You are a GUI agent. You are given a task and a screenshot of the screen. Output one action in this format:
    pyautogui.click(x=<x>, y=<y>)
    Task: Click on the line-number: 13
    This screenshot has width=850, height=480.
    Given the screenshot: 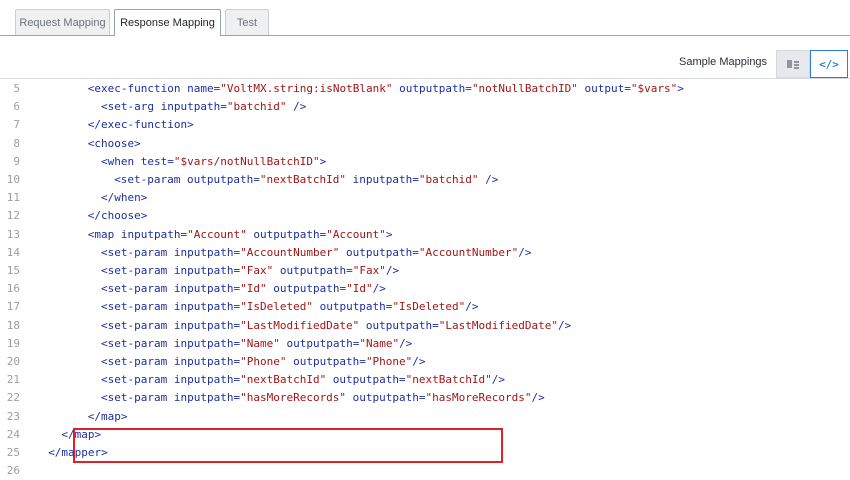 What is the action you would take?
    pyautogui.click(x=13, y=234)
    